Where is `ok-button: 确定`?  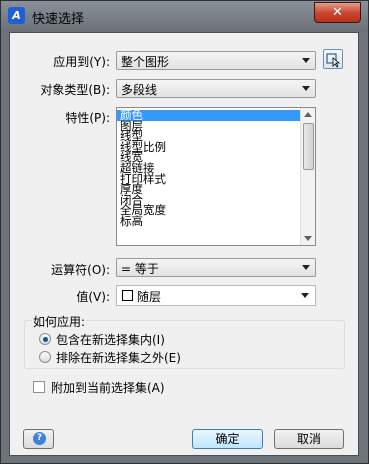
ok-button: 确定 is located at coordinates (227, 439).